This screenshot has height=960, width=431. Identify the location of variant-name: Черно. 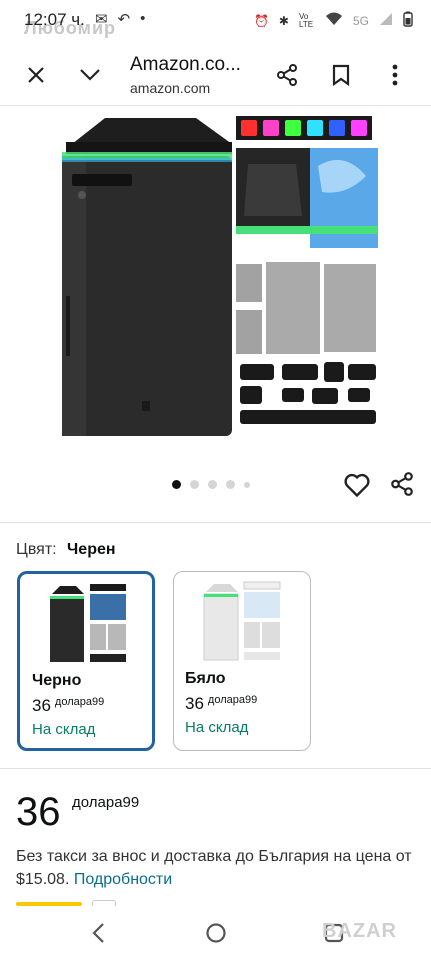
(57, 680).